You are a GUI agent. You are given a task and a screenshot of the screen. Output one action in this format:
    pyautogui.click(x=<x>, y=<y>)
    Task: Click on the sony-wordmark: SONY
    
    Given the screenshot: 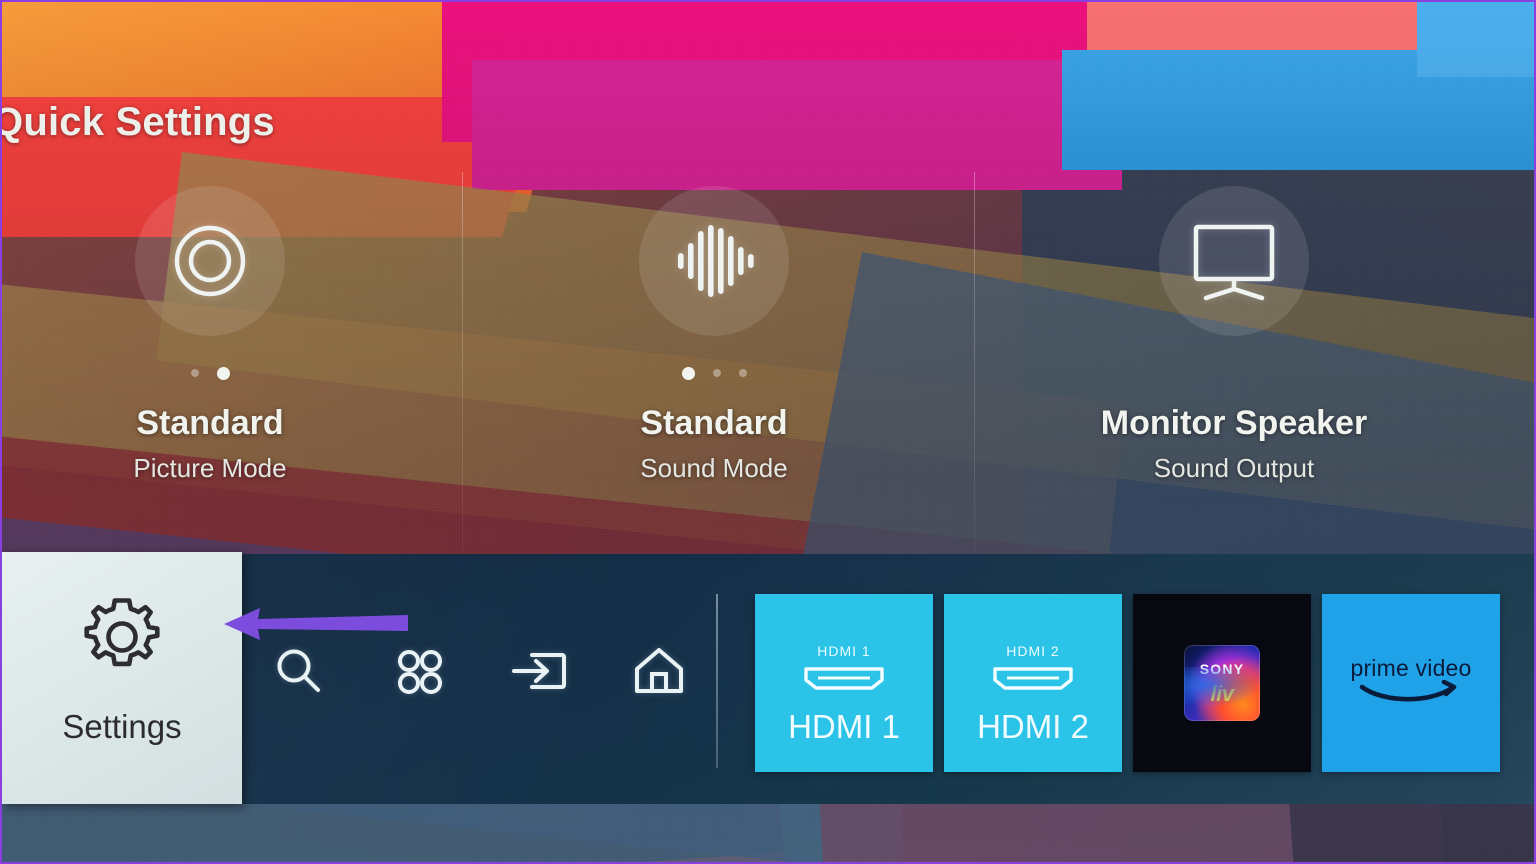 What is the action you would take?
    pyautogui.click(x=1222, y=669)
    